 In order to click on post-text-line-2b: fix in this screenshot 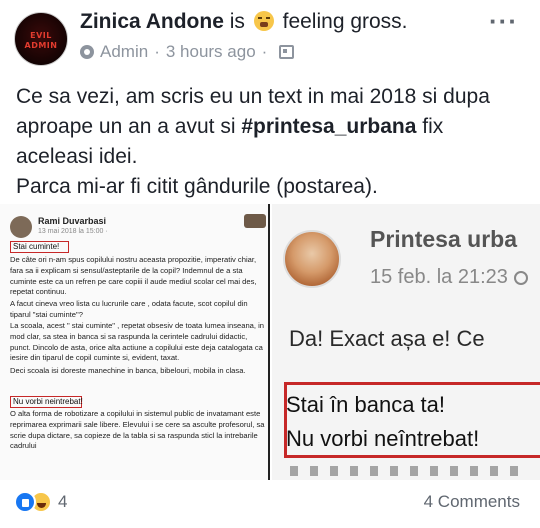, I will do `click(430, 126)`.